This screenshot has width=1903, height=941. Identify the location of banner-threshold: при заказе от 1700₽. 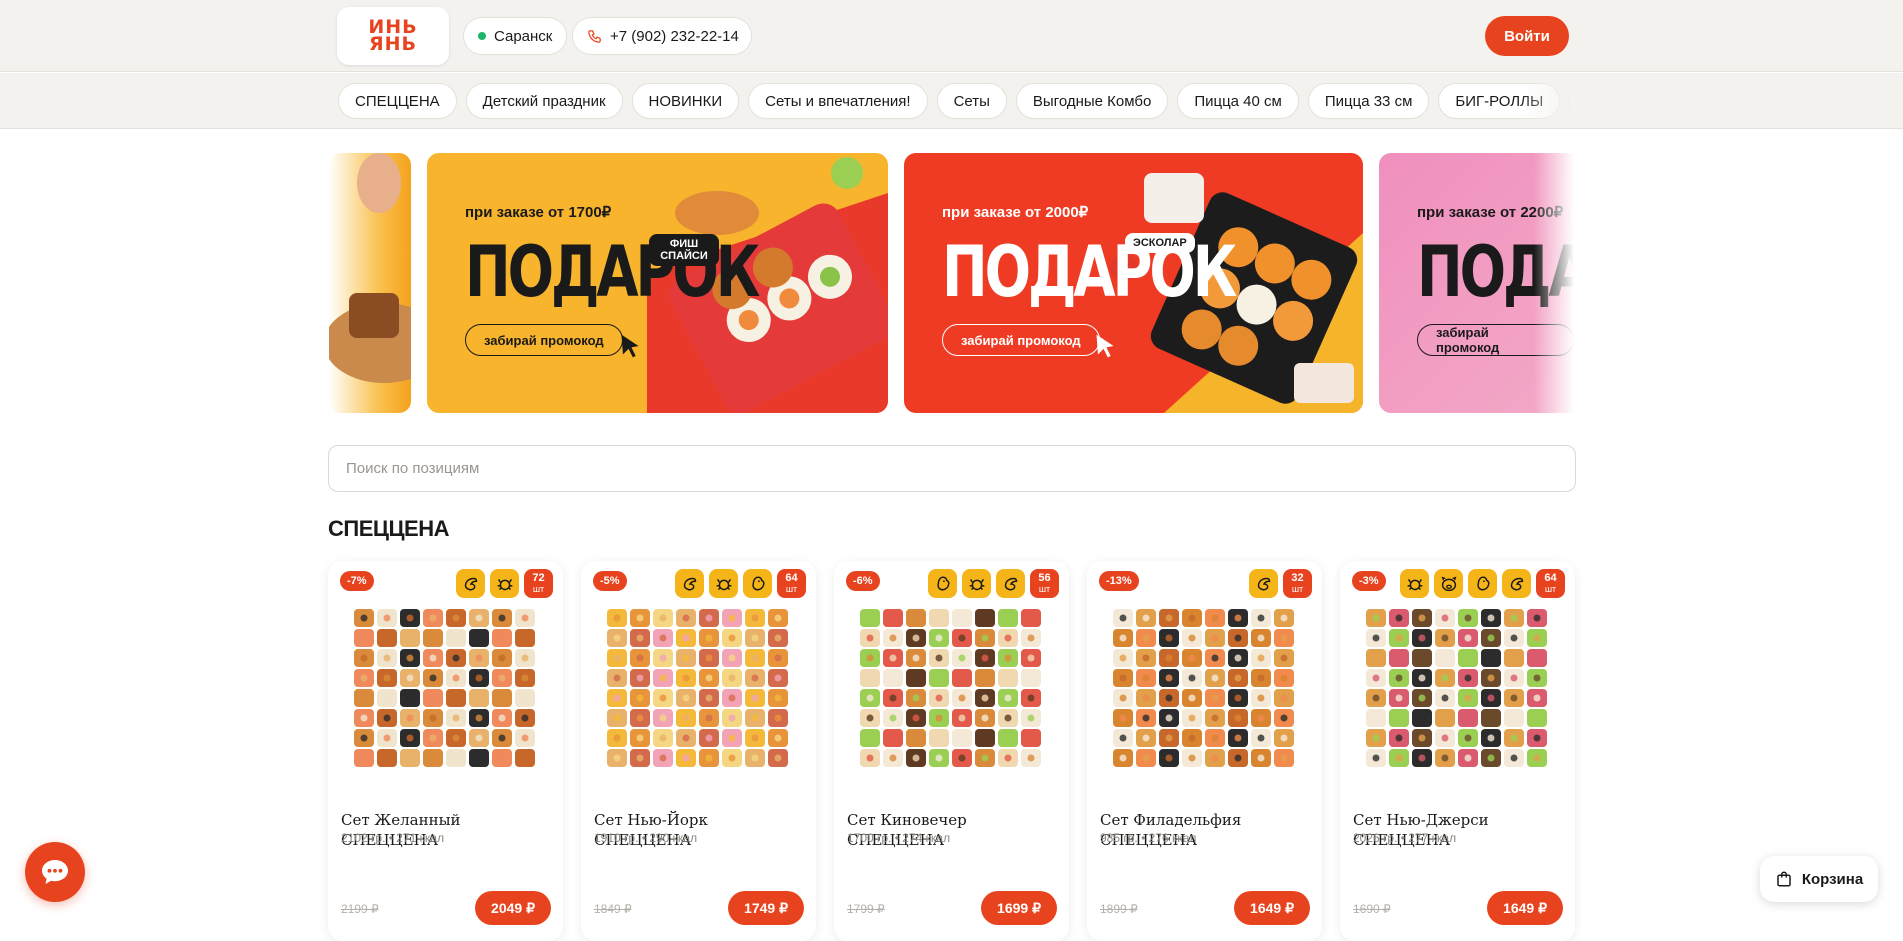
(538, 212).